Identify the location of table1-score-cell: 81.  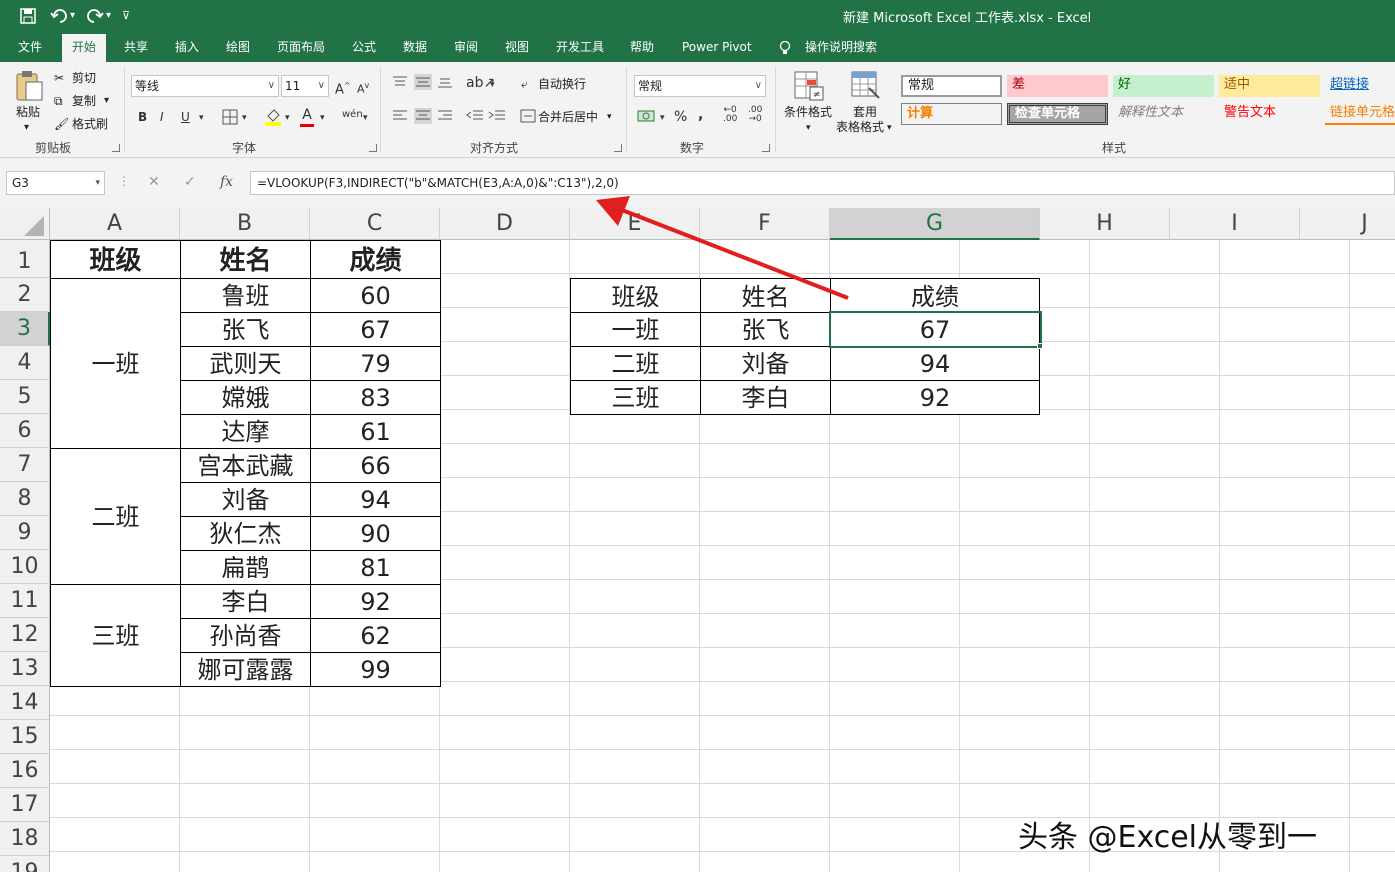
(375, 567).